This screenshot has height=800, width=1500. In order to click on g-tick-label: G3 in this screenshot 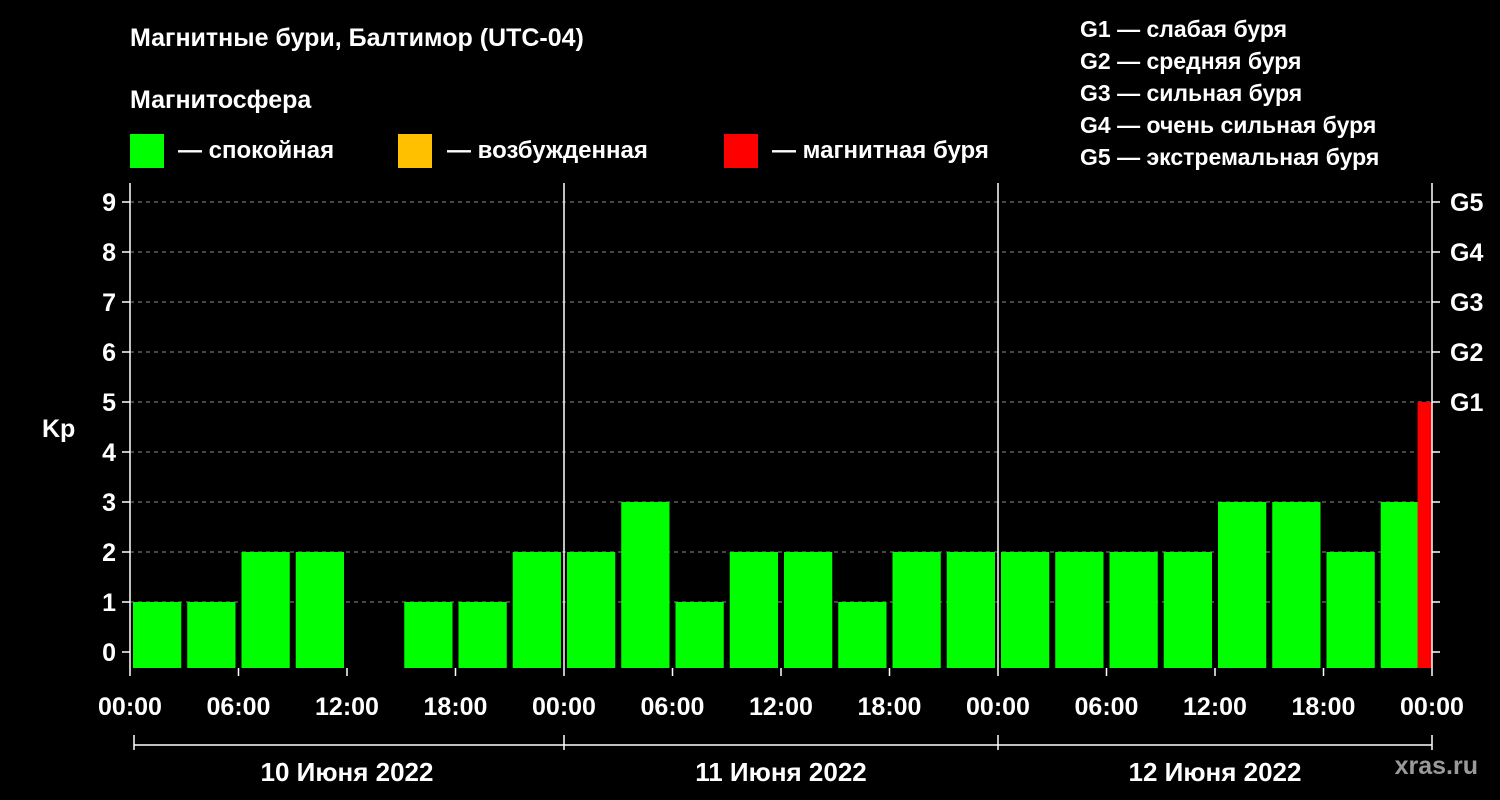, I will do `click(1466, 303)`.